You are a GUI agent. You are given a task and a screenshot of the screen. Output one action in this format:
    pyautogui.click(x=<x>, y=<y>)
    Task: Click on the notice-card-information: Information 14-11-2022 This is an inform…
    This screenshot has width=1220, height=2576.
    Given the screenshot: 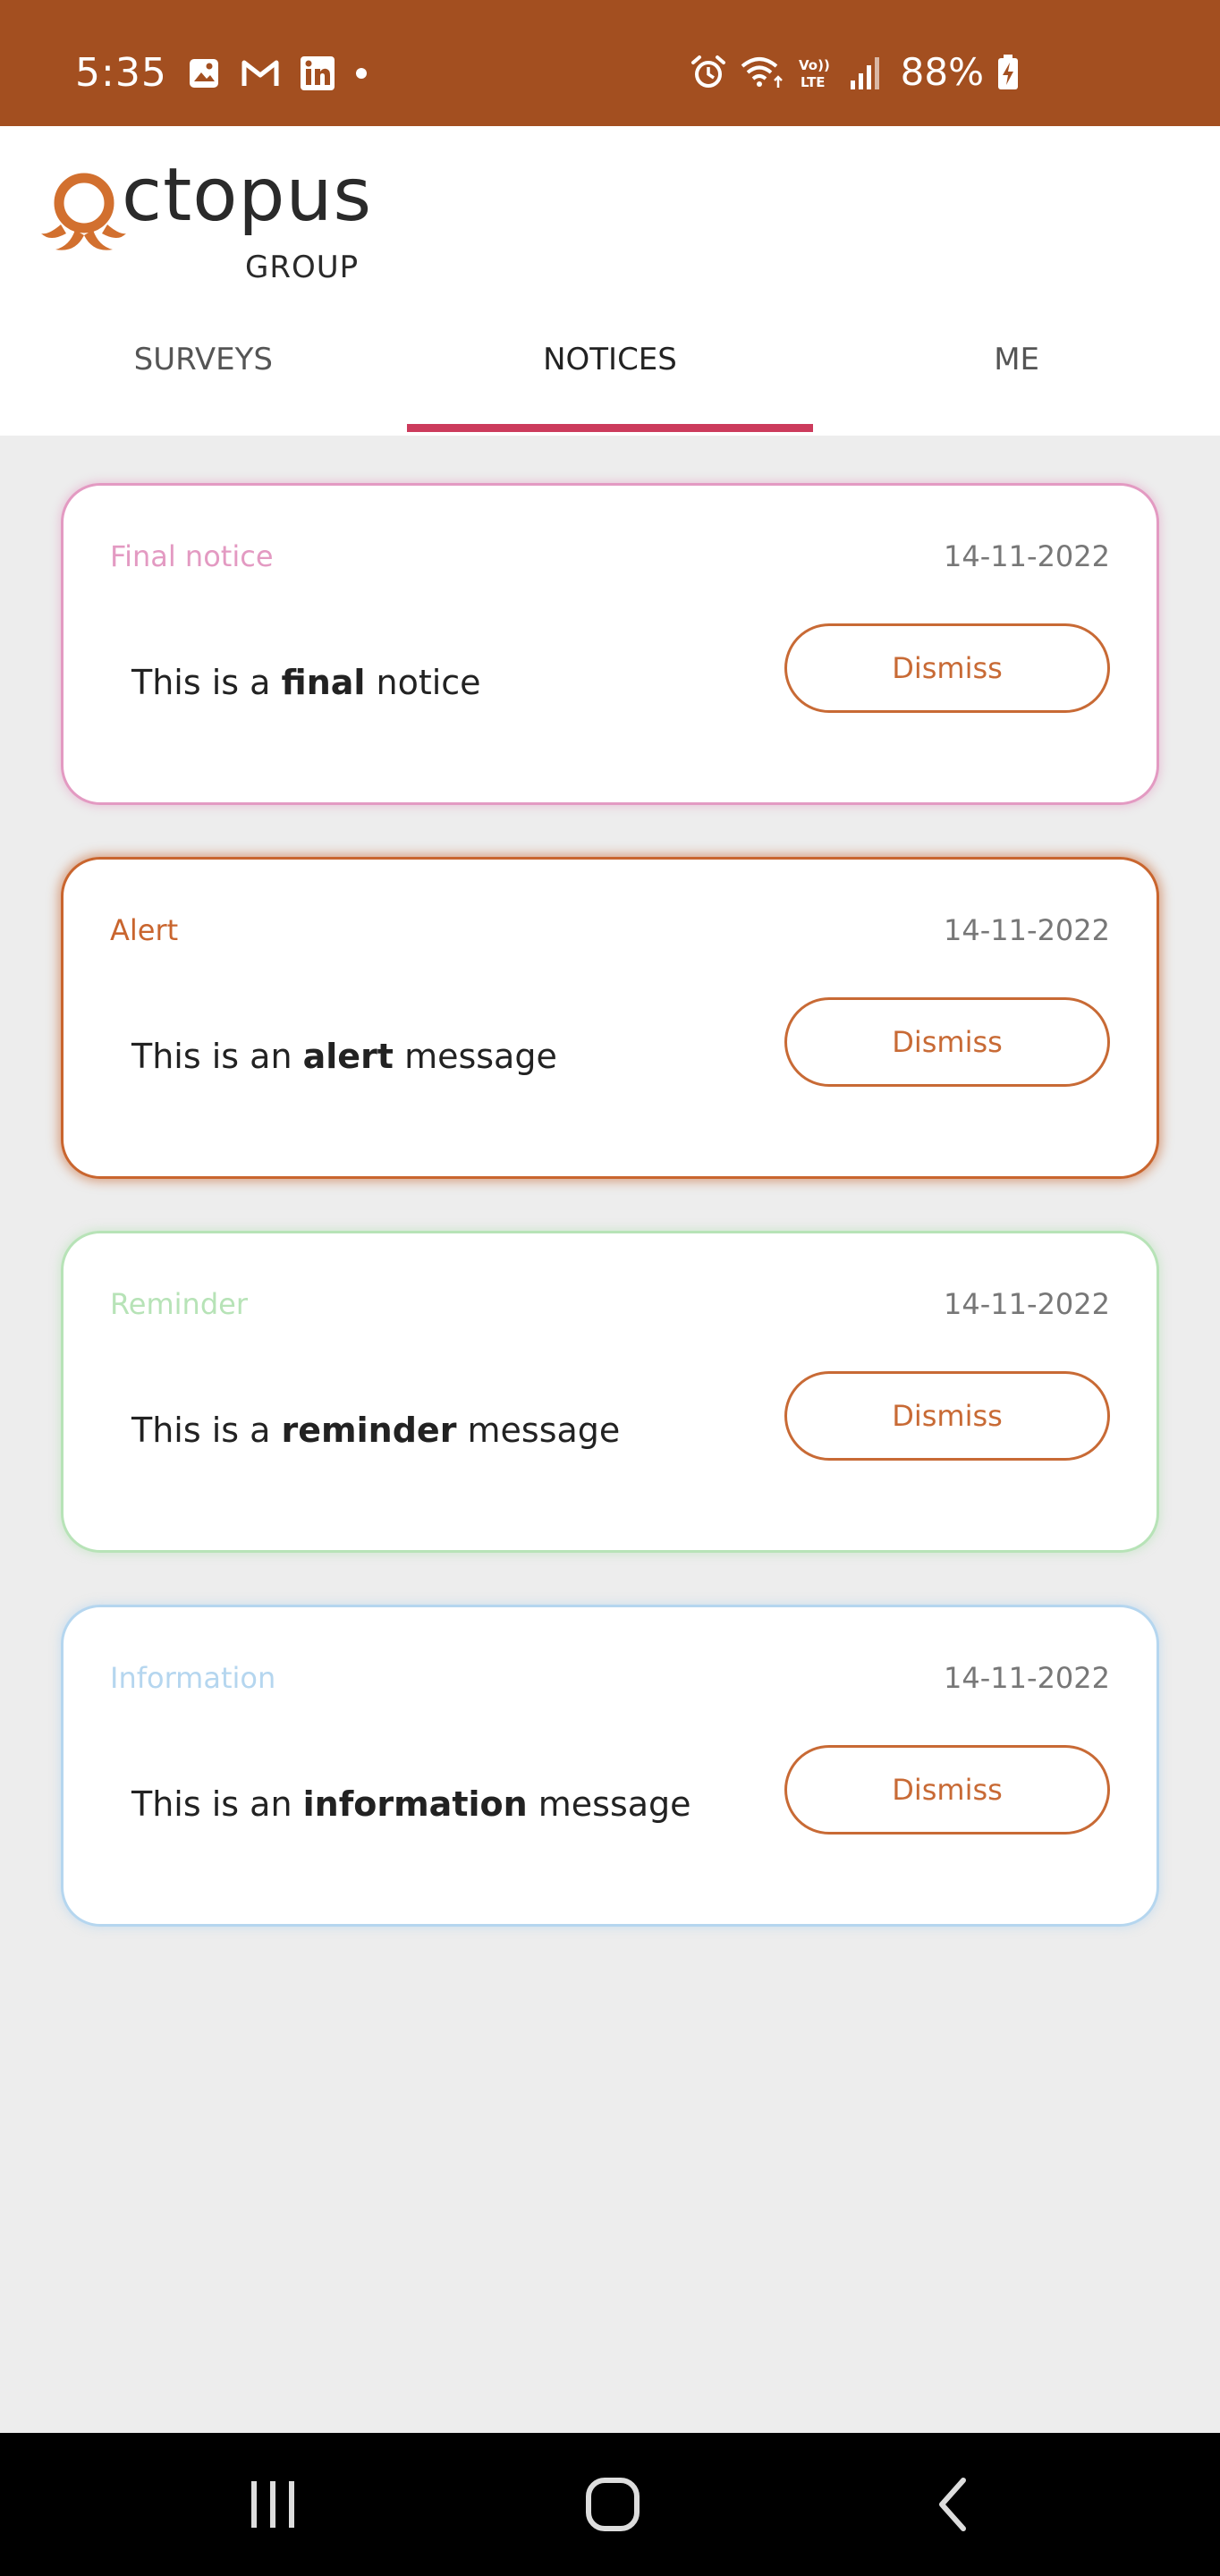 What is the action you would take?
    pyautogui.click(x=610, y=1766)
    